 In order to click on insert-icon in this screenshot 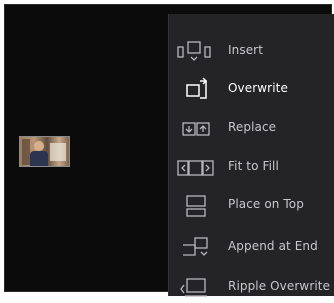, I will do `click(194, 51)`.